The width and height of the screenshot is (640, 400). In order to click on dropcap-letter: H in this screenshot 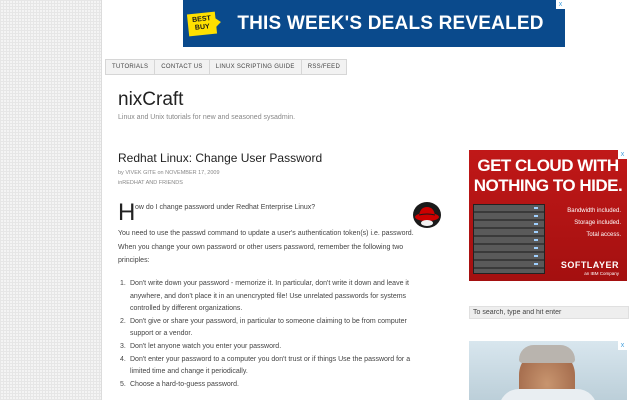, I will do `click(127, 212)`.